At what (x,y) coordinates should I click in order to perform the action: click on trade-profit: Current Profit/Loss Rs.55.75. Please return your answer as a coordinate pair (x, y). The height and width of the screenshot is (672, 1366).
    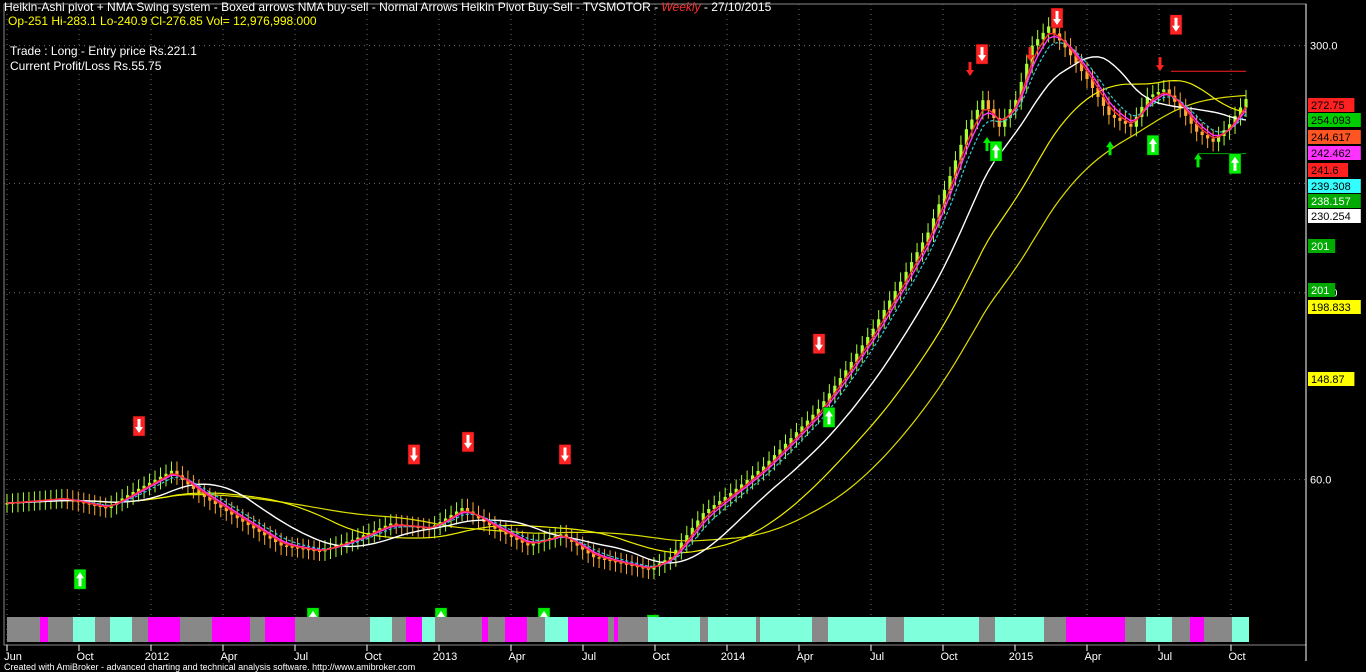
    Looking at the image, I should click on (86, 66).